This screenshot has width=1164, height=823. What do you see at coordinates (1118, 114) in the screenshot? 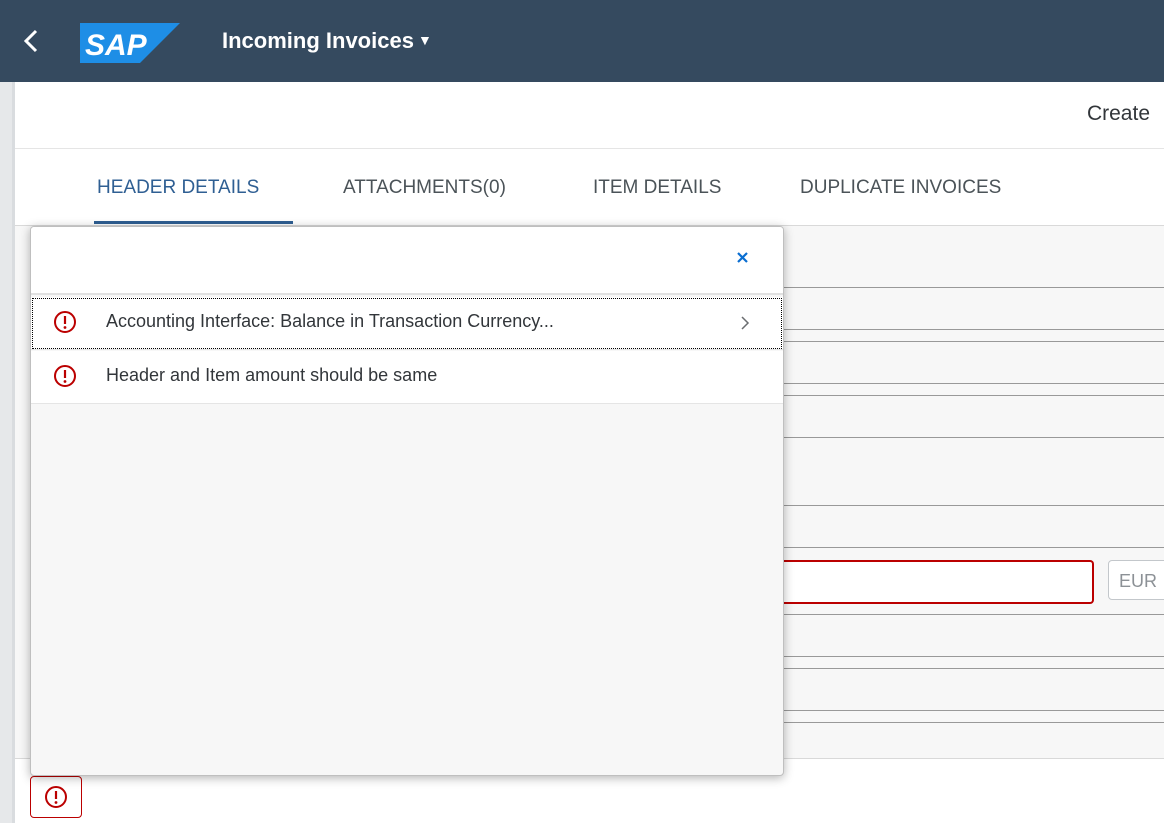
I see `create-button: Create` at bounding box center [1118, 114].